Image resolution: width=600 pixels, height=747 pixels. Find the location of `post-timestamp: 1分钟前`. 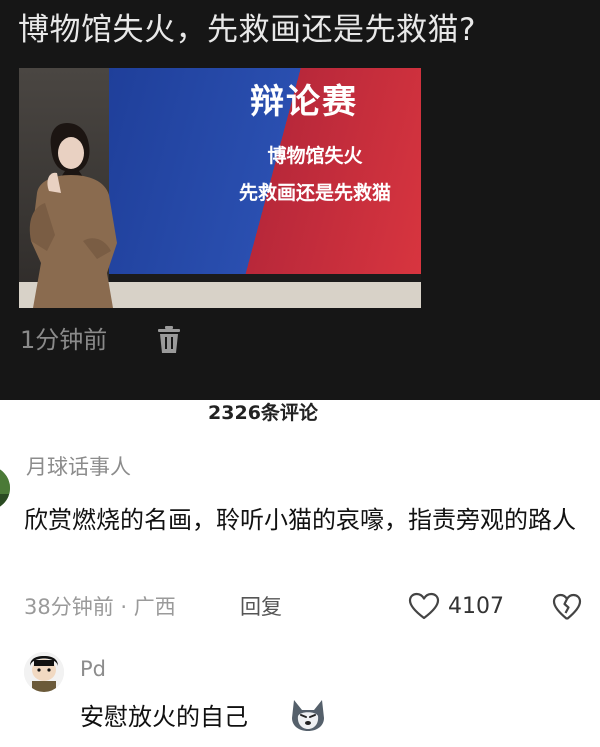

post-timestamp: 1分钟前 is located at coordinates (64, 340).